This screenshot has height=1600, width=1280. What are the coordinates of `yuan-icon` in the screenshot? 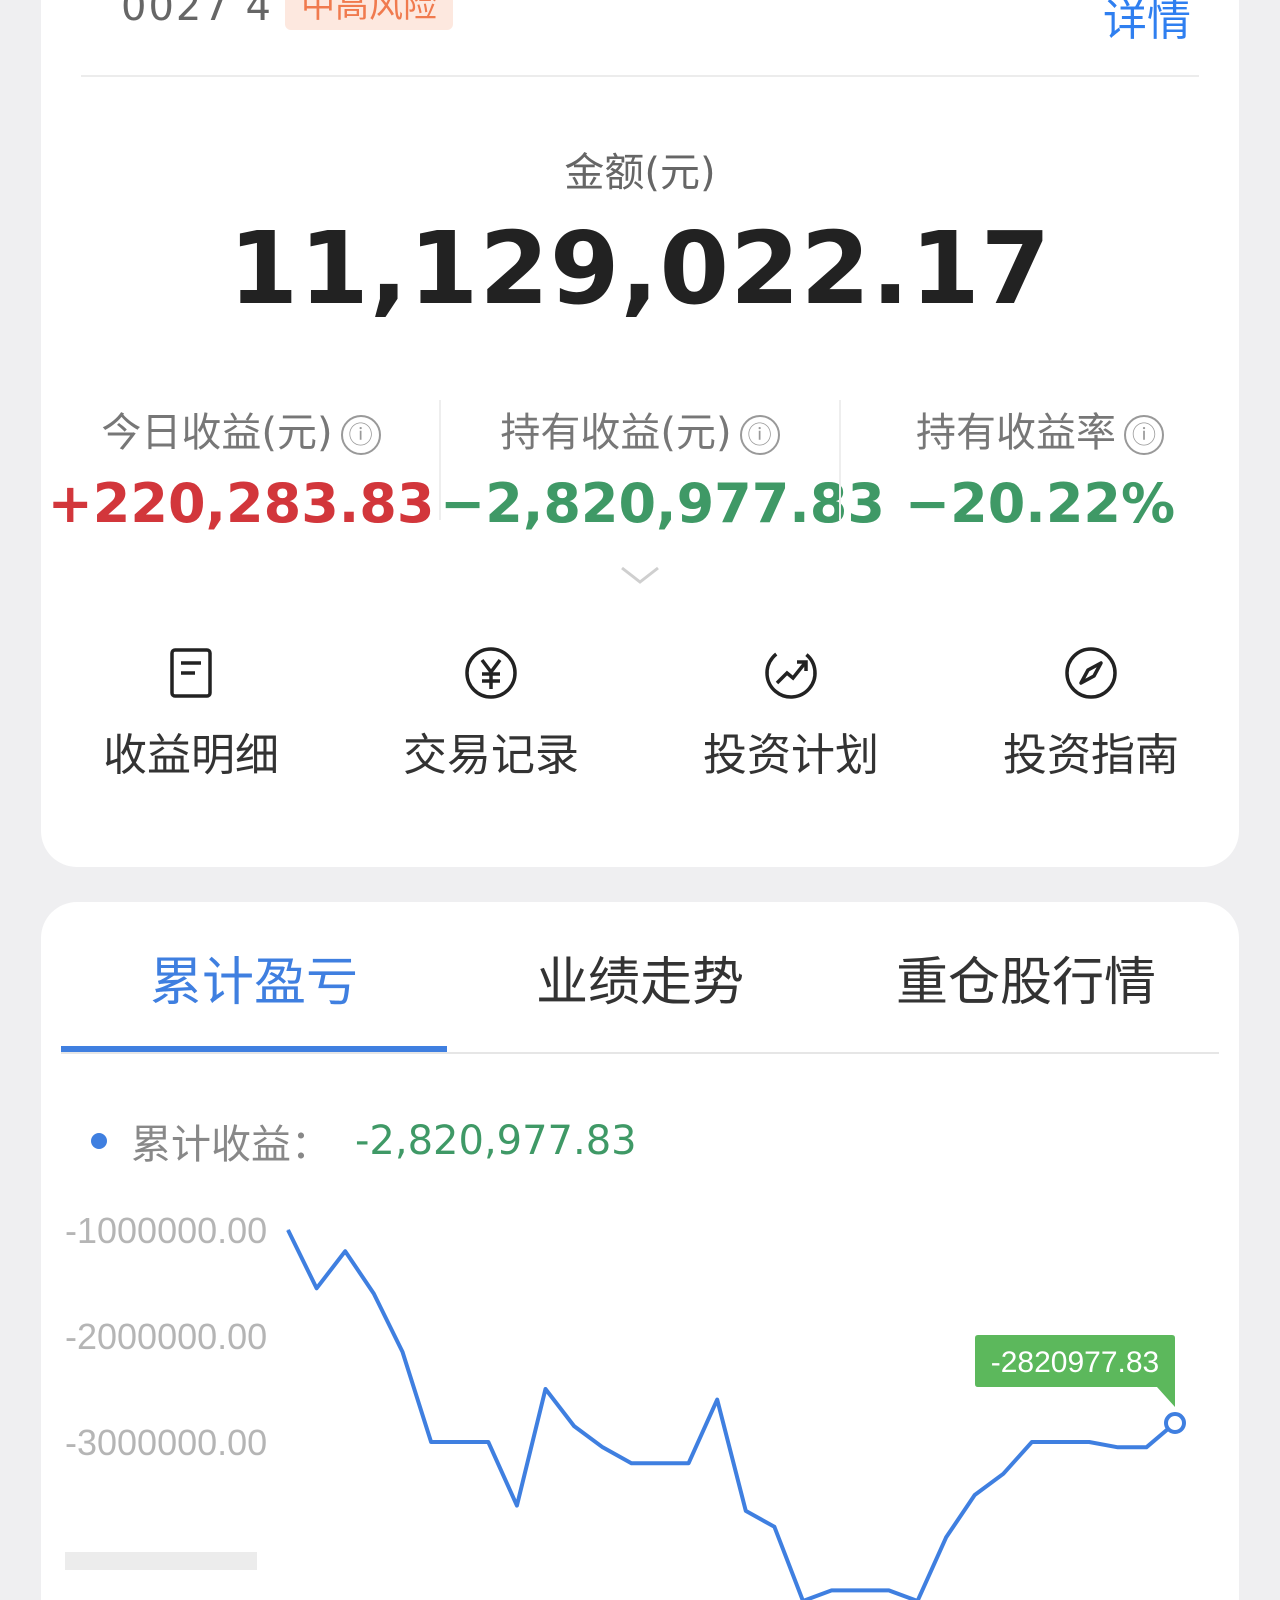 It's located at (491, 673).